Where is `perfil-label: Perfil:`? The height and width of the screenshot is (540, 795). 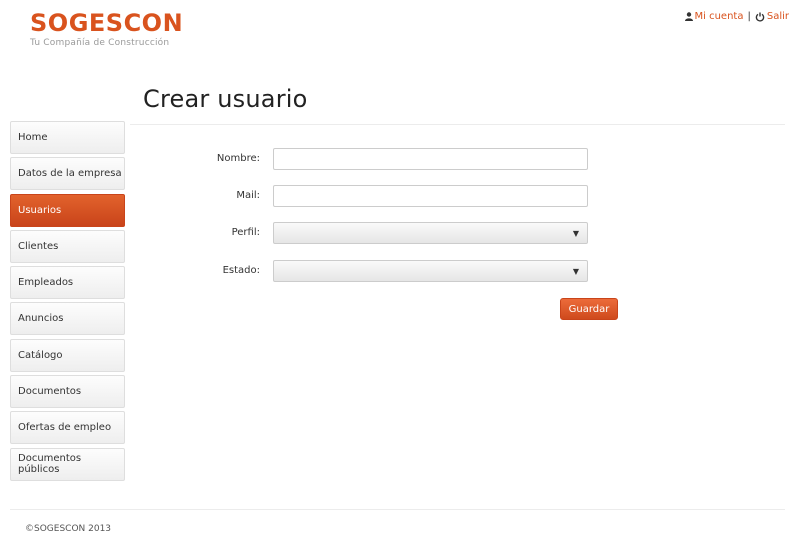
perfil-label: Perfil: is located at coordinates (245, 232).